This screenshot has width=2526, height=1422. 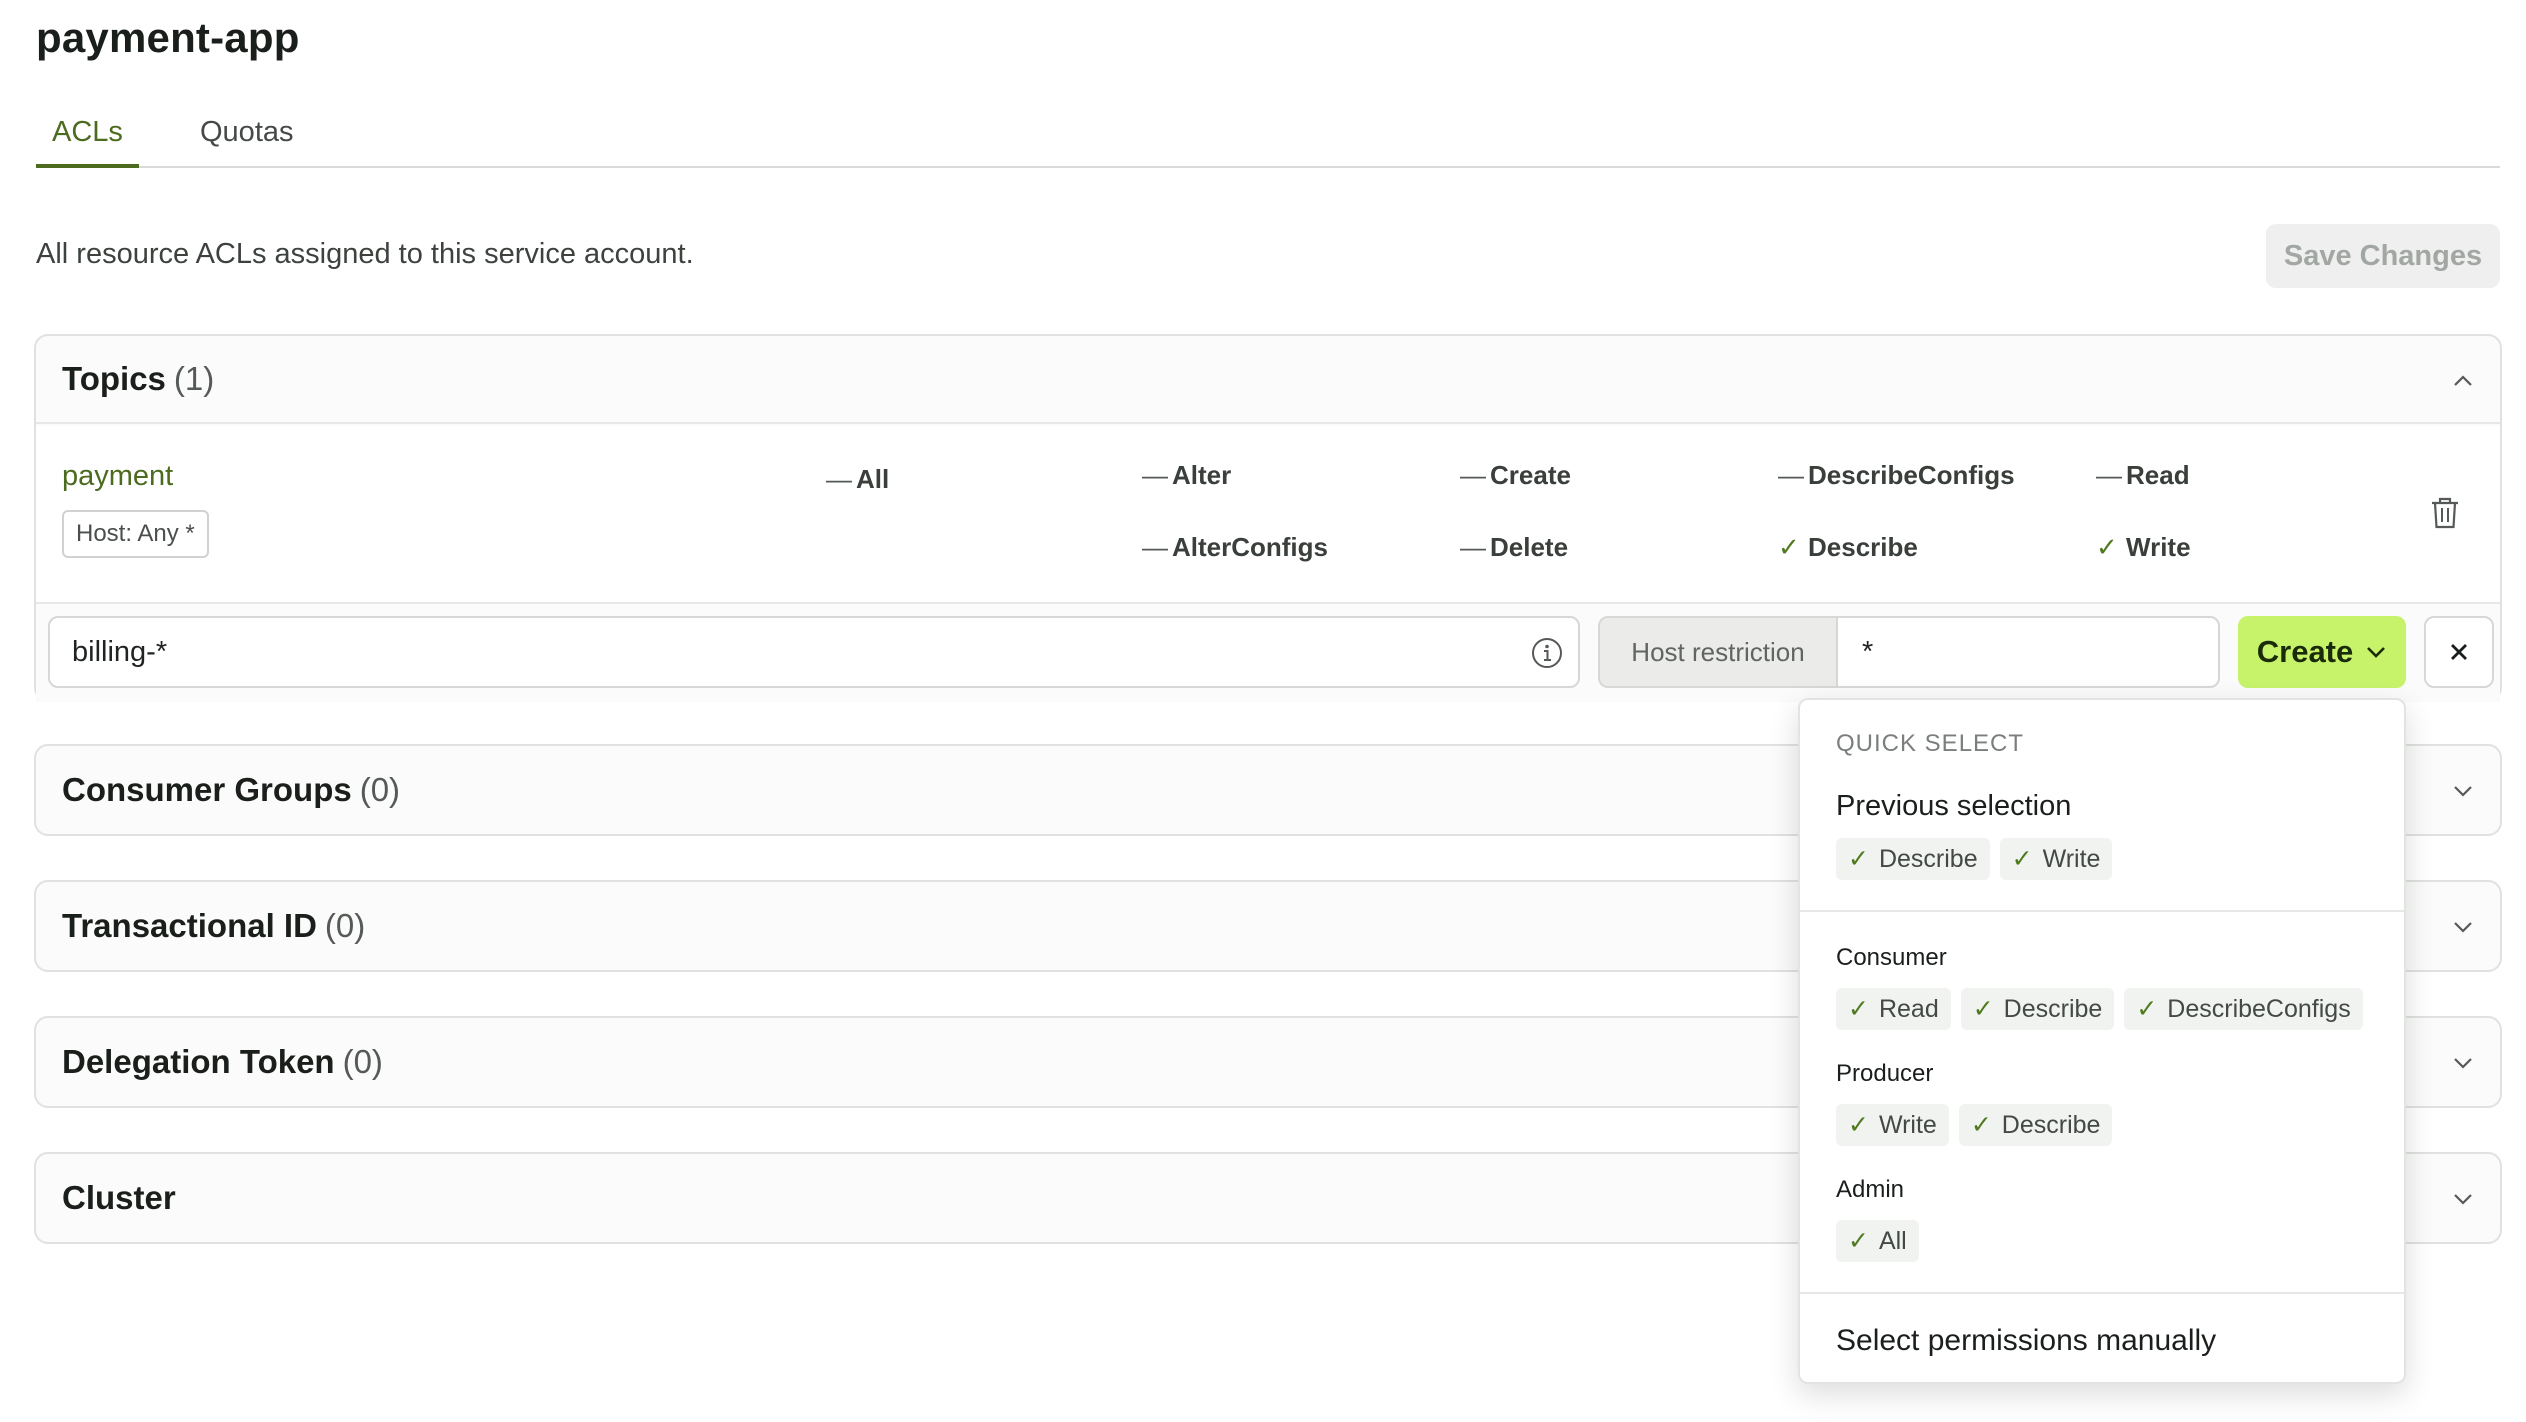 What do you see at coordinates (2383, 256) in the screenshot?
I see `save-changes-button: Save Changes` at bounding box center [2383, 256].